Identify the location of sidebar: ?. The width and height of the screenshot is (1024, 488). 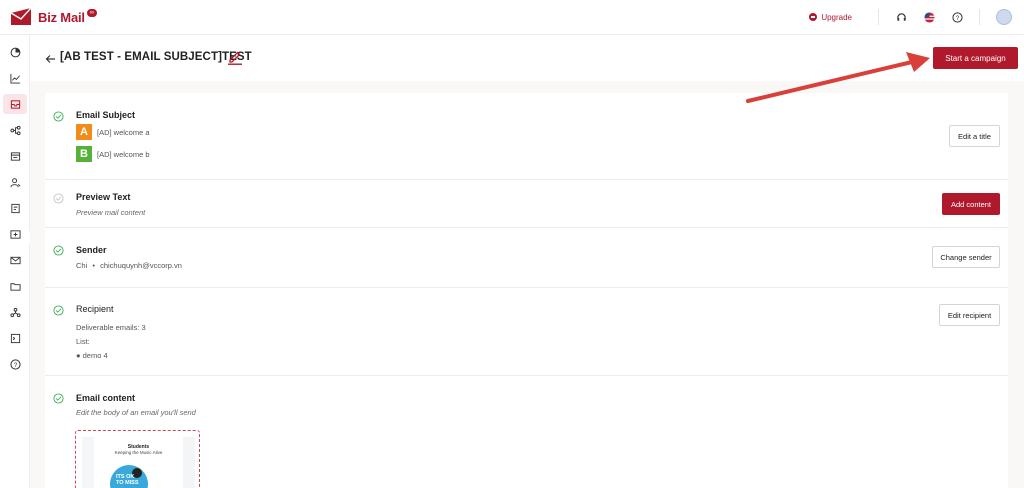
(15, 261).